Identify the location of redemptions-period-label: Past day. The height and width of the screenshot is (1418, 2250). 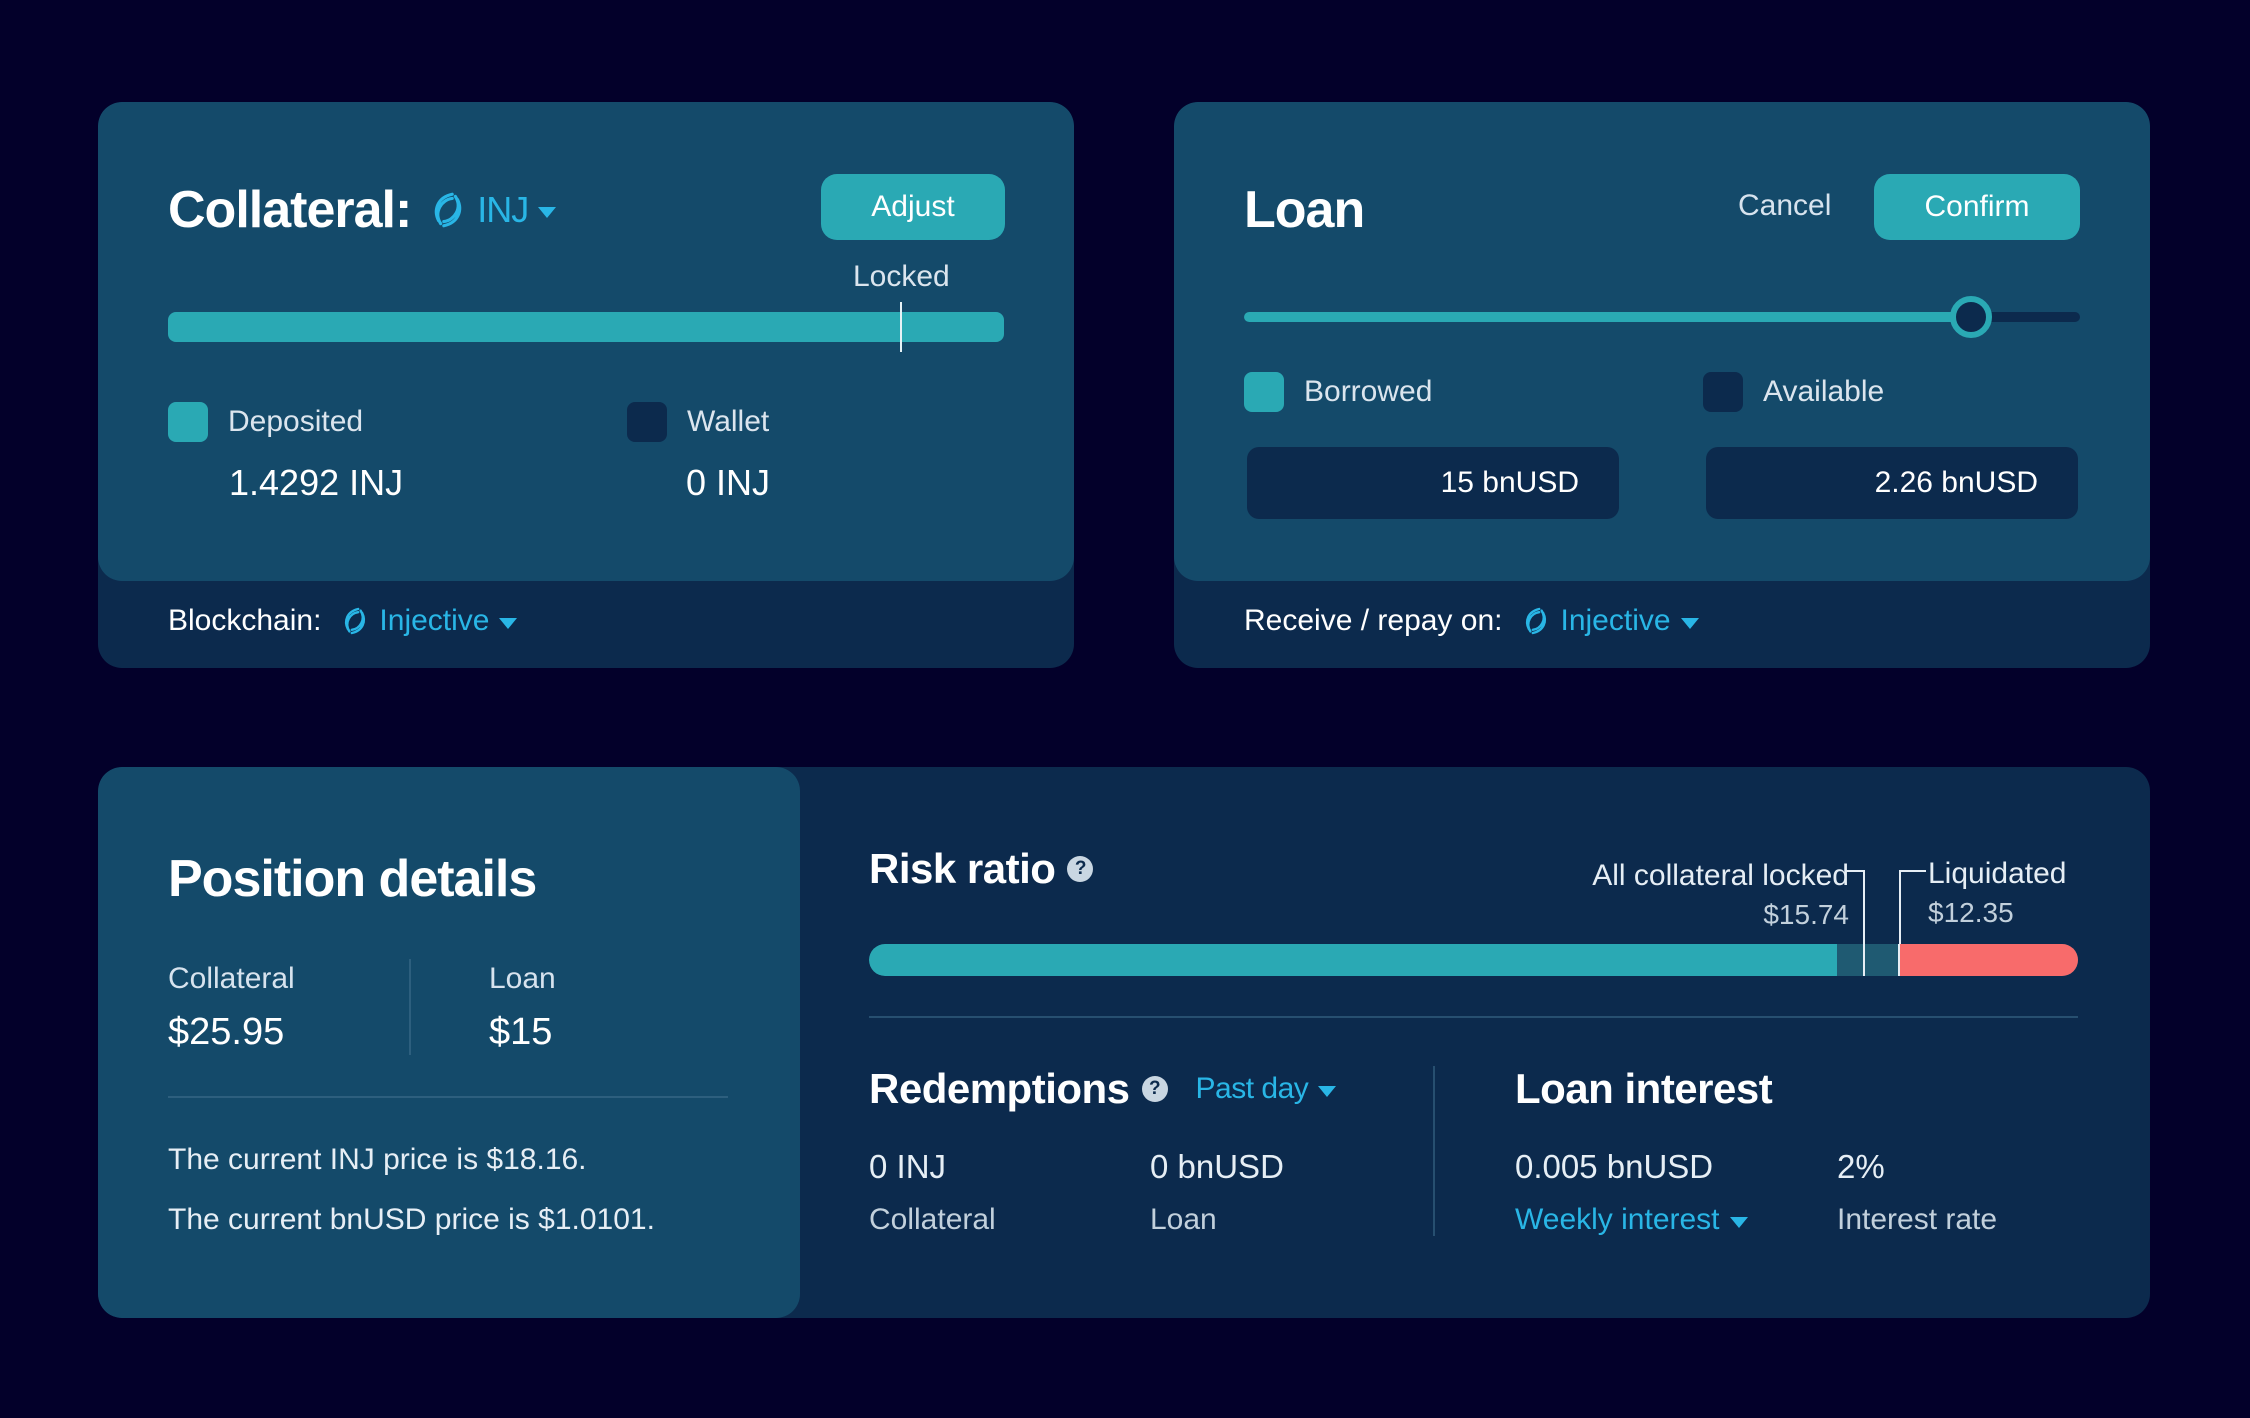
(1252, 1088).